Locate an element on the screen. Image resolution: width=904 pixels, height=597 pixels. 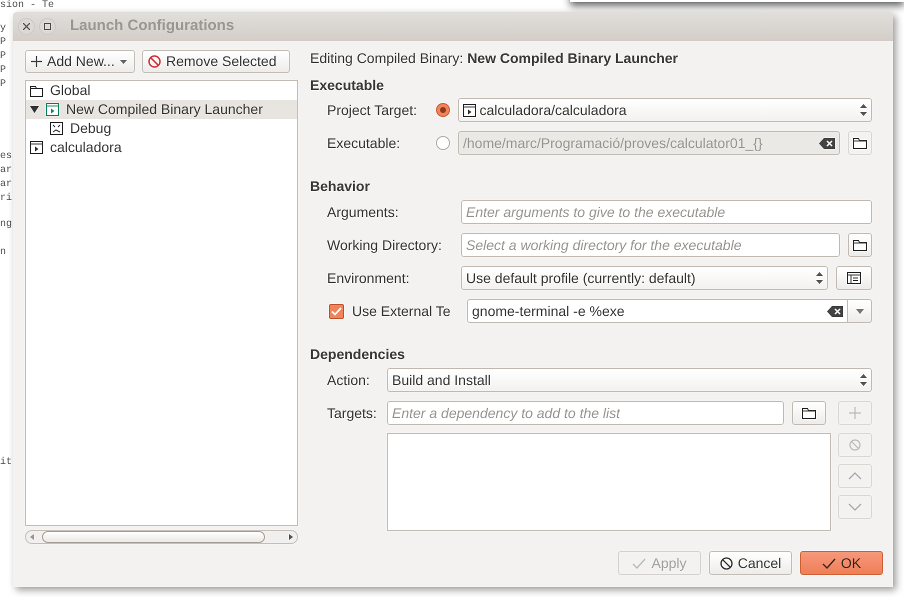
field-label: Working Directory: is located at coordinates (385, 245).